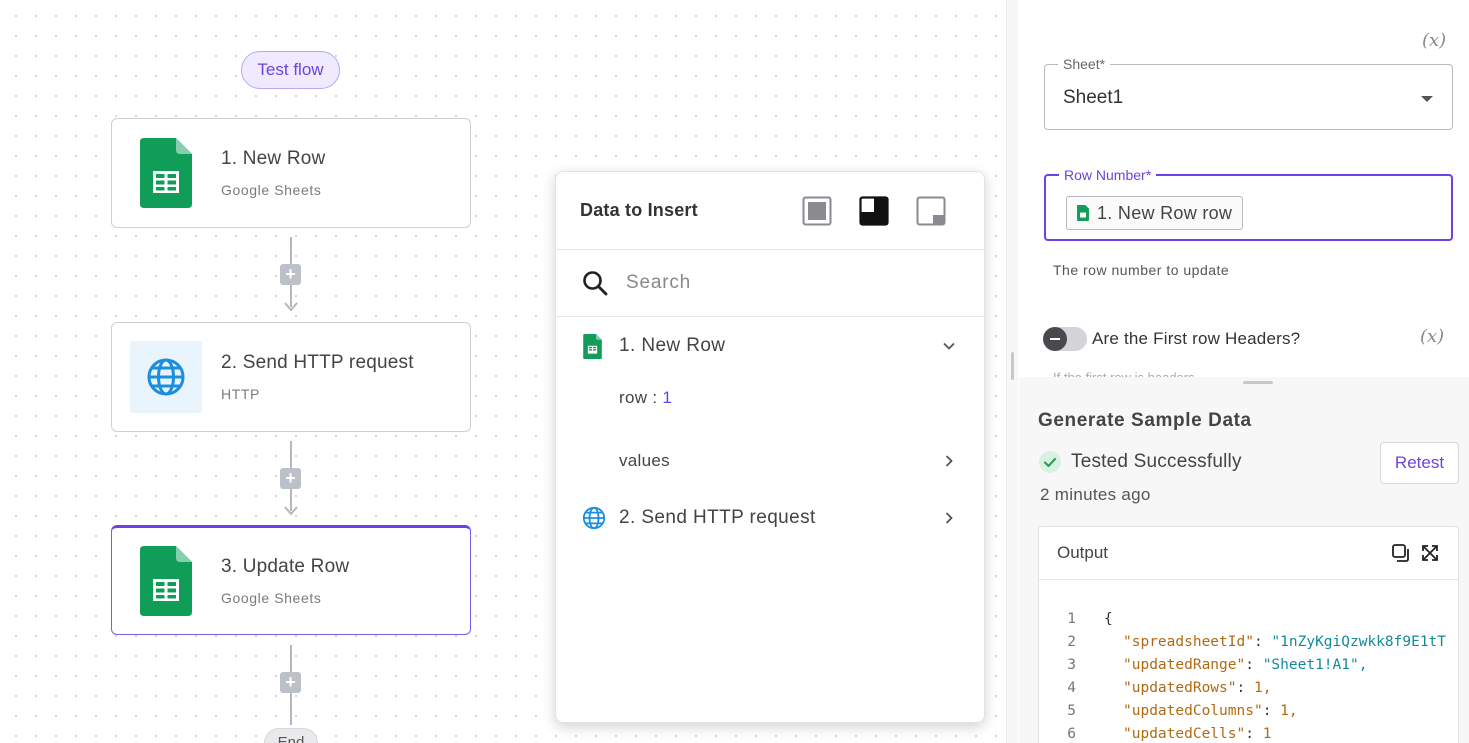  Describe the element at coordinates (1401, 553) in the screenshot. I see `copy-icon` at that location.